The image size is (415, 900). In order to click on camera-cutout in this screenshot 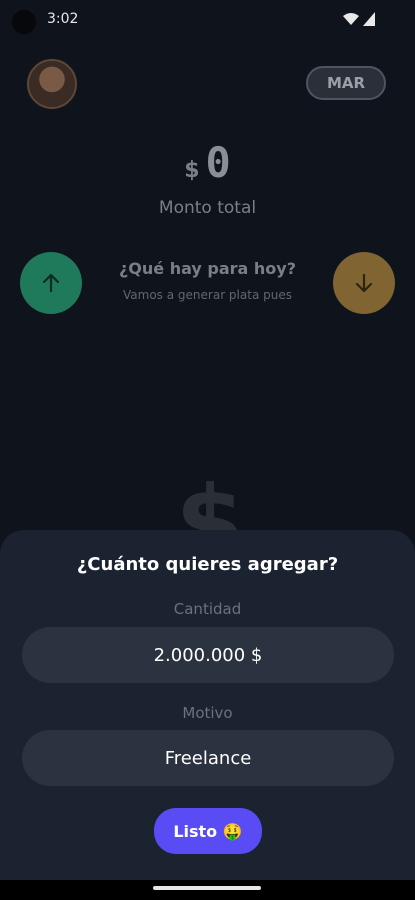, I will do `click(24, 22)`.